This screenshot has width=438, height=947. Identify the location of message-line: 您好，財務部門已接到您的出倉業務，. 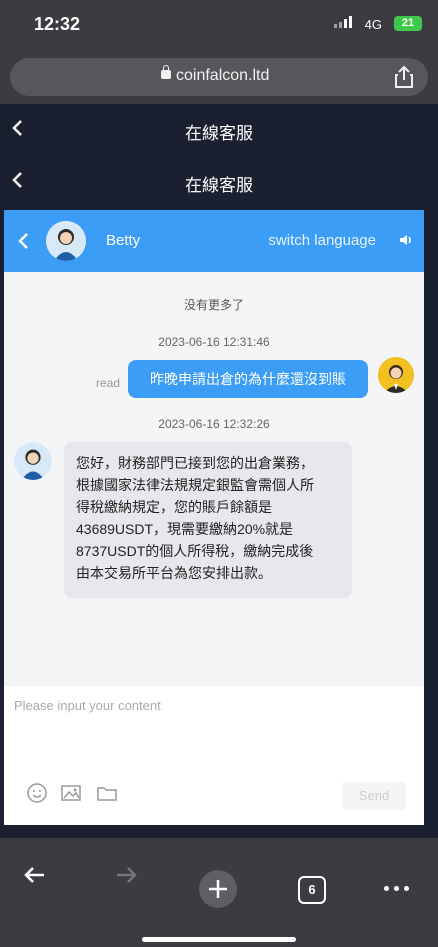
(195, 463).